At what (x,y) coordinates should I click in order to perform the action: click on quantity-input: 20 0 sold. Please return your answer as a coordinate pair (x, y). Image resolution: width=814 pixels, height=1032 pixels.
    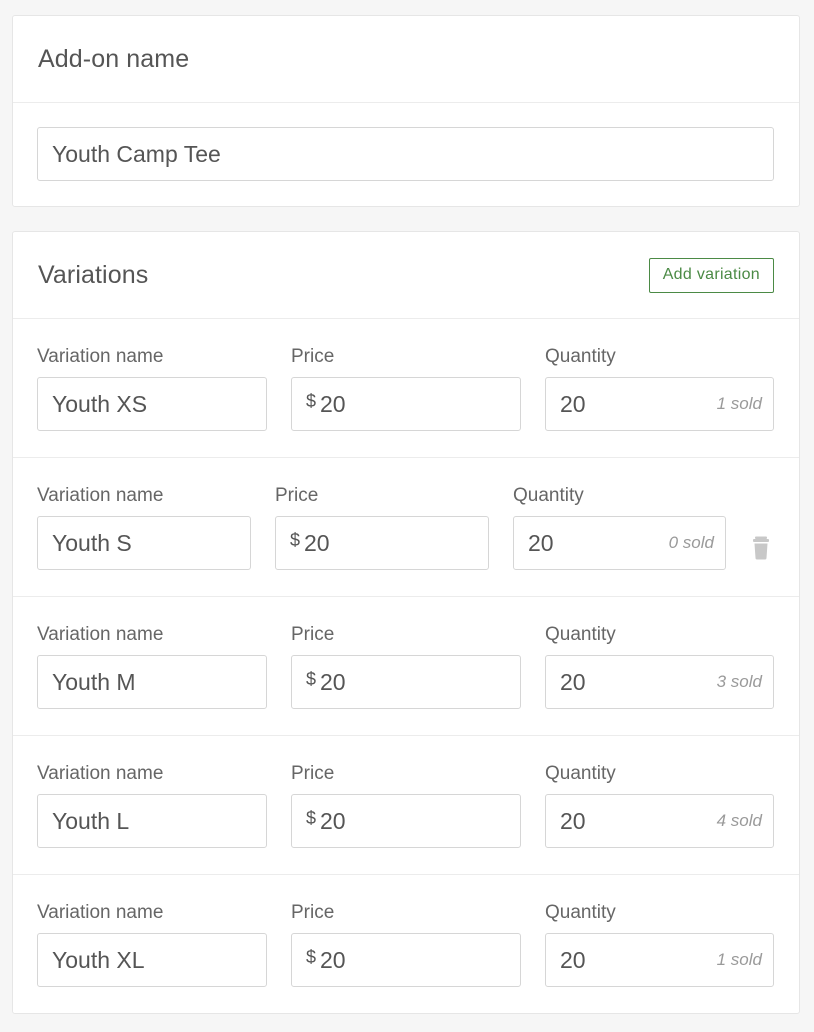
    Looking at the image, I should click on (619, 543).